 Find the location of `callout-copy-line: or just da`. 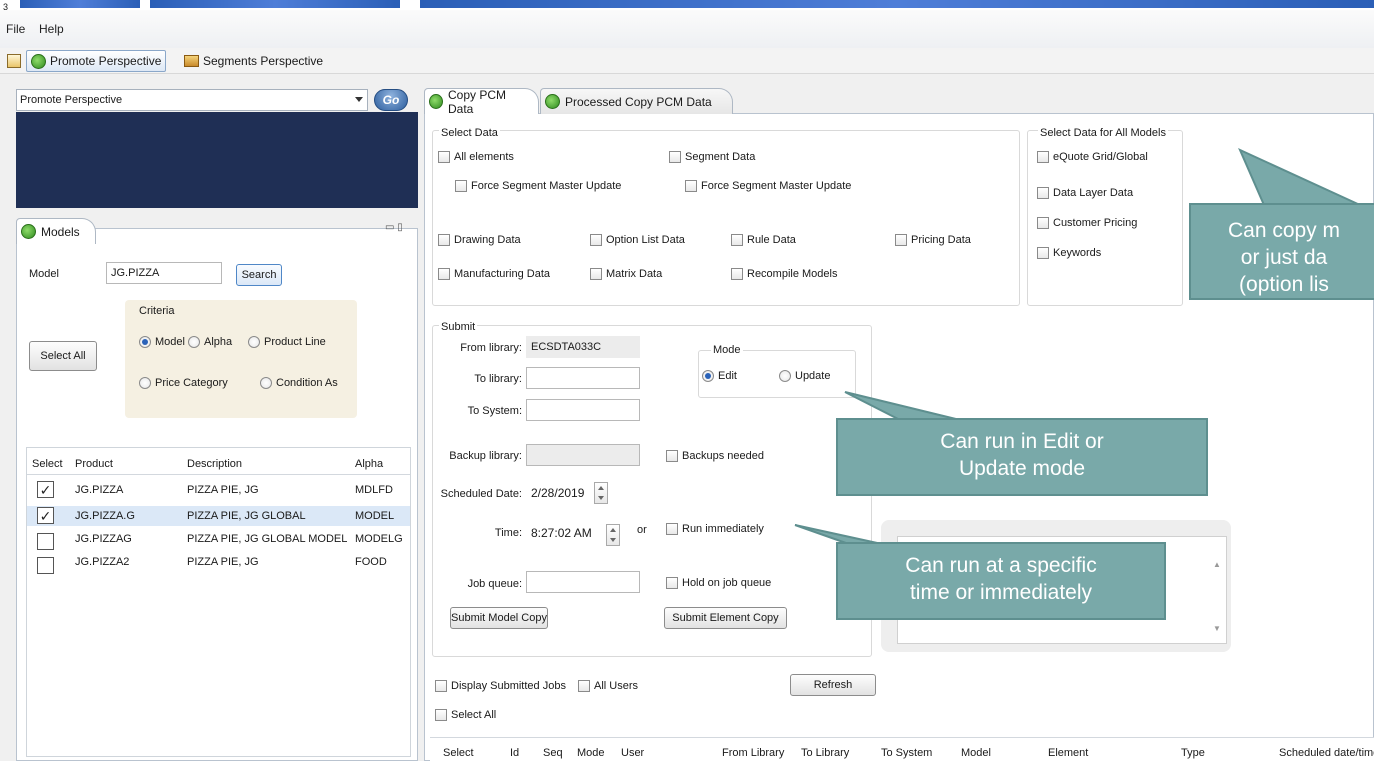

callout-copy-line: or just da is located at coordinates (1284, 257).